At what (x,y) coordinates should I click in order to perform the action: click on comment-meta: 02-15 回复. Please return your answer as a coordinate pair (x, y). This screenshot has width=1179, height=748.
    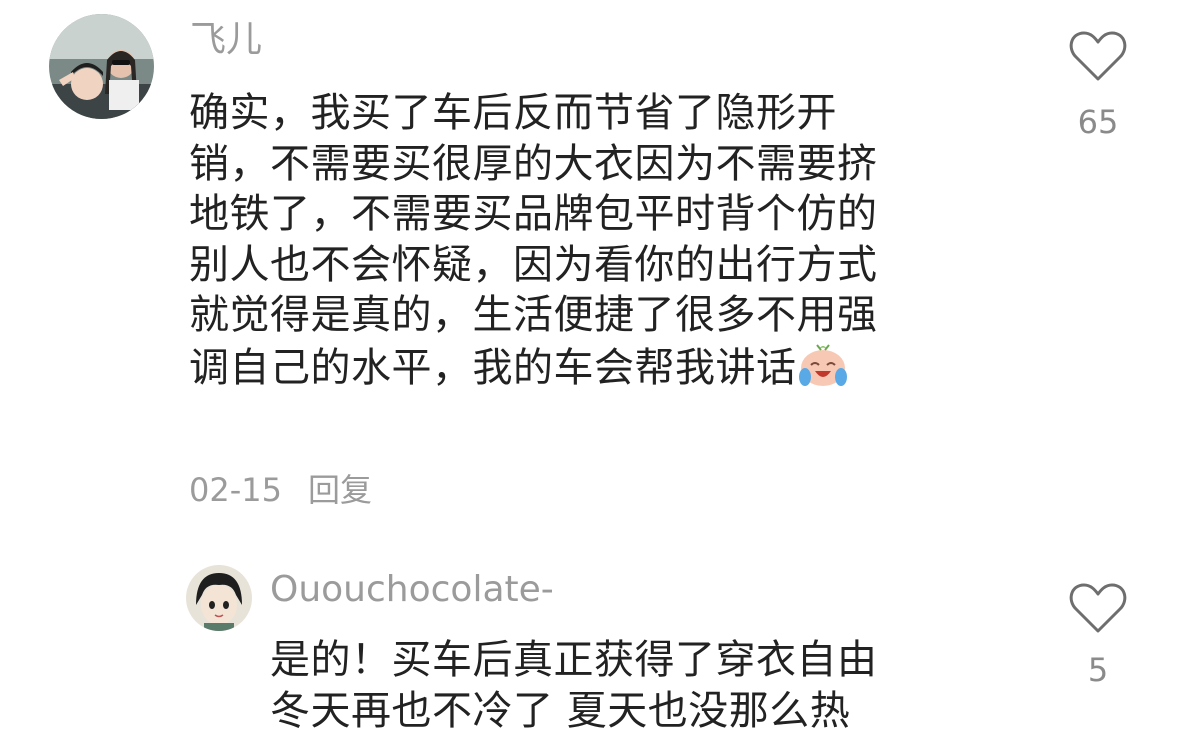
    Looking at the image, I should click on (280, 490).